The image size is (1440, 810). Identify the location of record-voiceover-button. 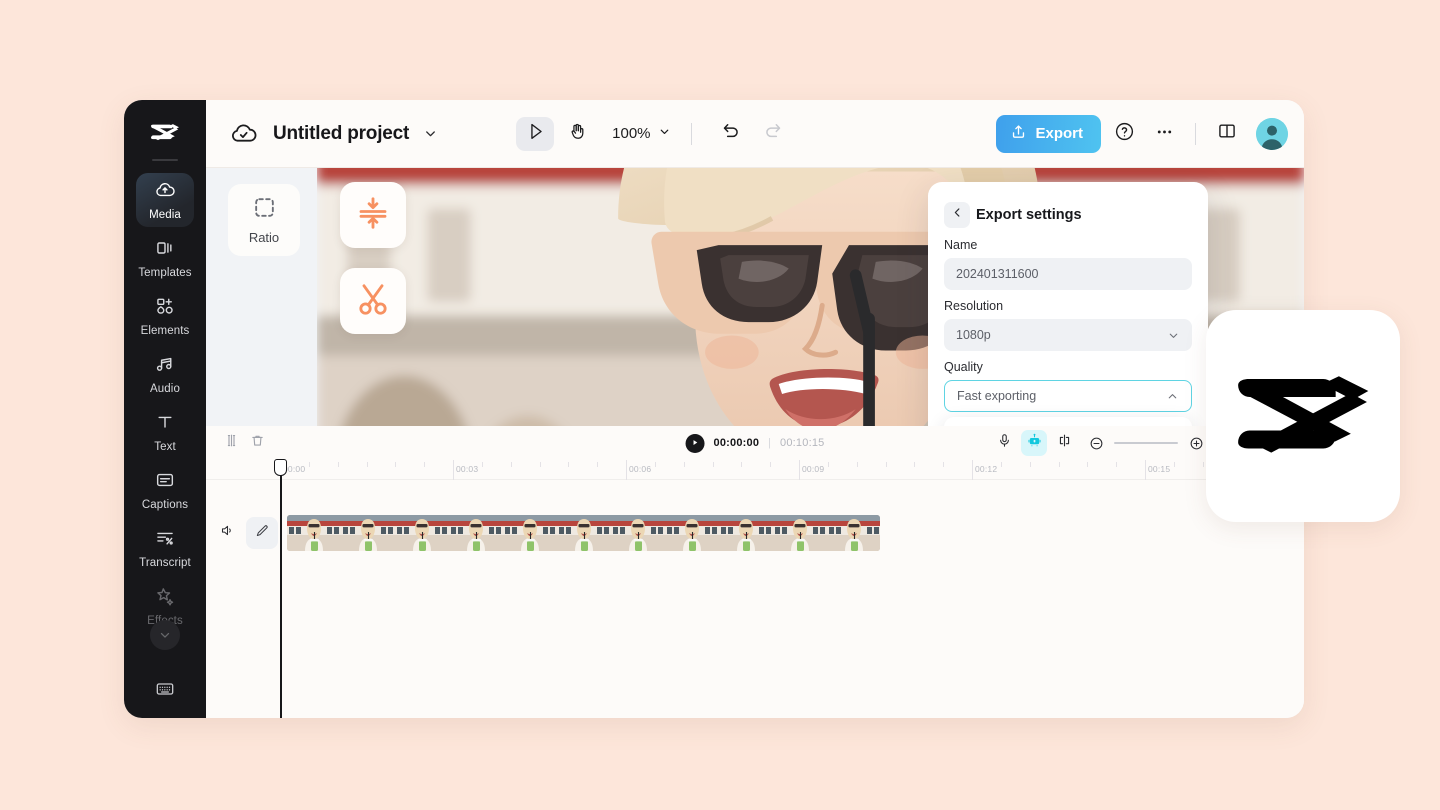
(1004, 443).